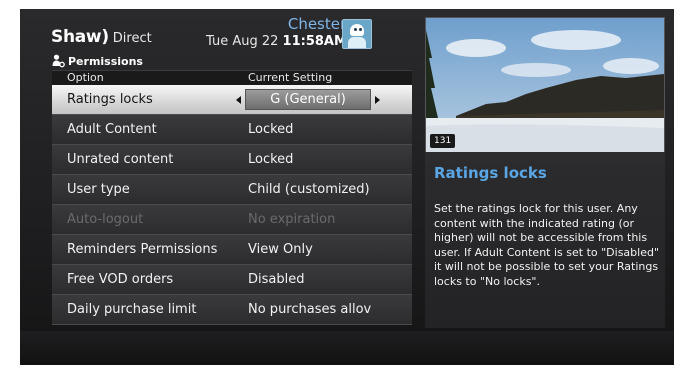 The height and width of the screenshot is (376, 686). Describe the element at coordinates (232, 160) in the screenshot. I see `row-unrated-content: Unrated content Locked` at that location.